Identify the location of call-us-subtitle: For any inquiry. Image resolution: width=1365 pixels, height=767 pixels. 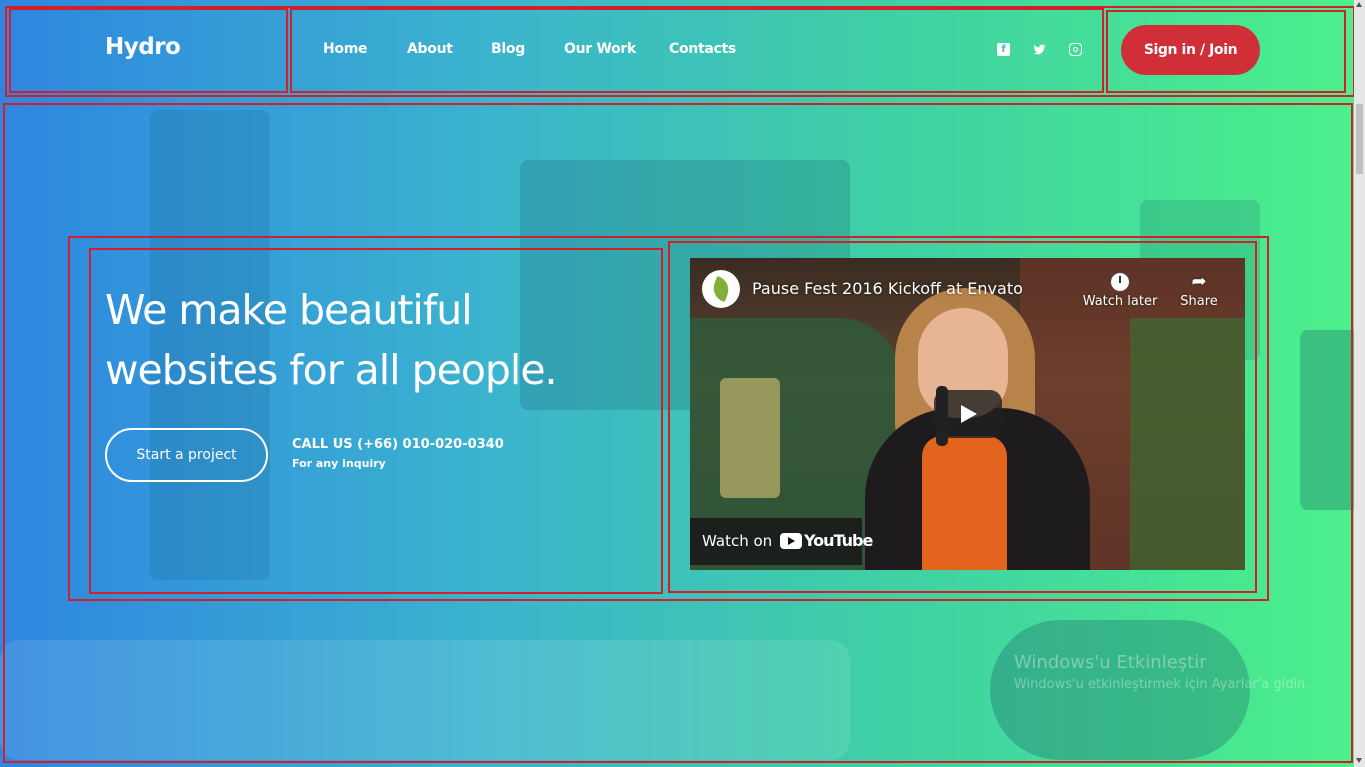
(339, 463).